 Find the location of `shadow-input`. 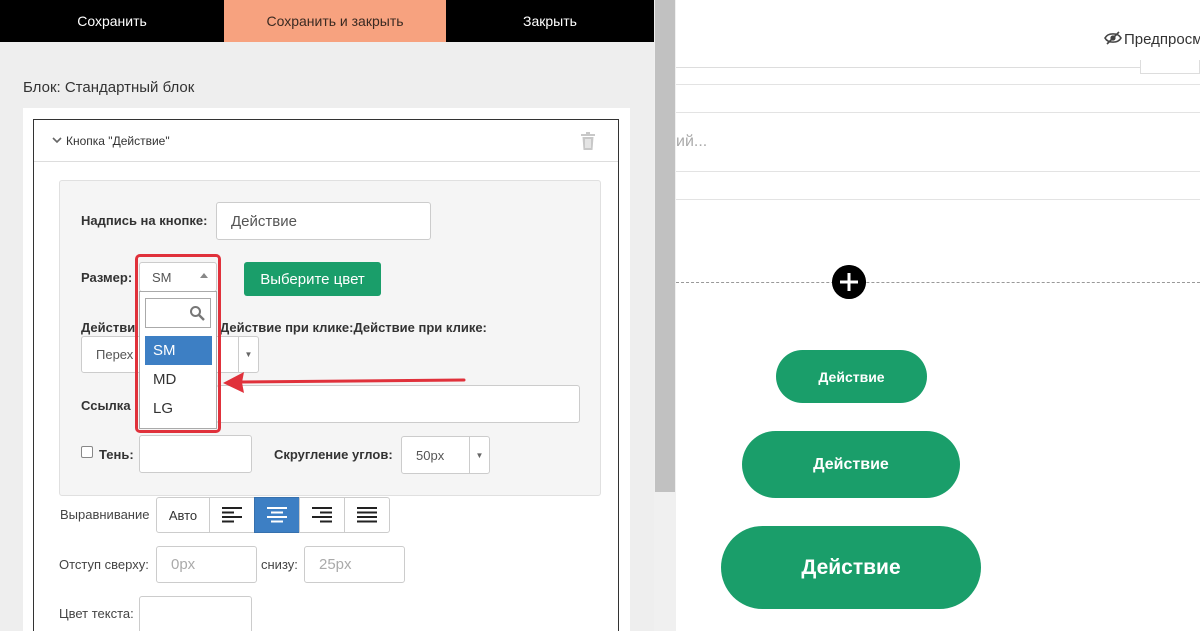

shadow-input is located at coordinates (195, 454).